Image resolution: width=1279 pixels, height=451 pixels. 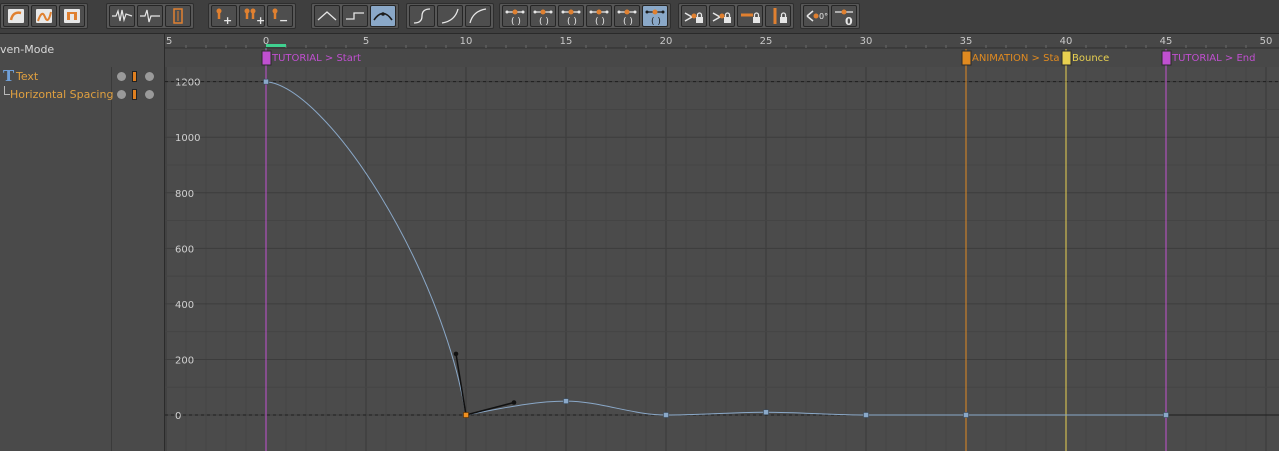 What do you see at coordinates (252, 16) in the screenshot?
I see `add-keys-button: +` at bounding box center [252, 16].